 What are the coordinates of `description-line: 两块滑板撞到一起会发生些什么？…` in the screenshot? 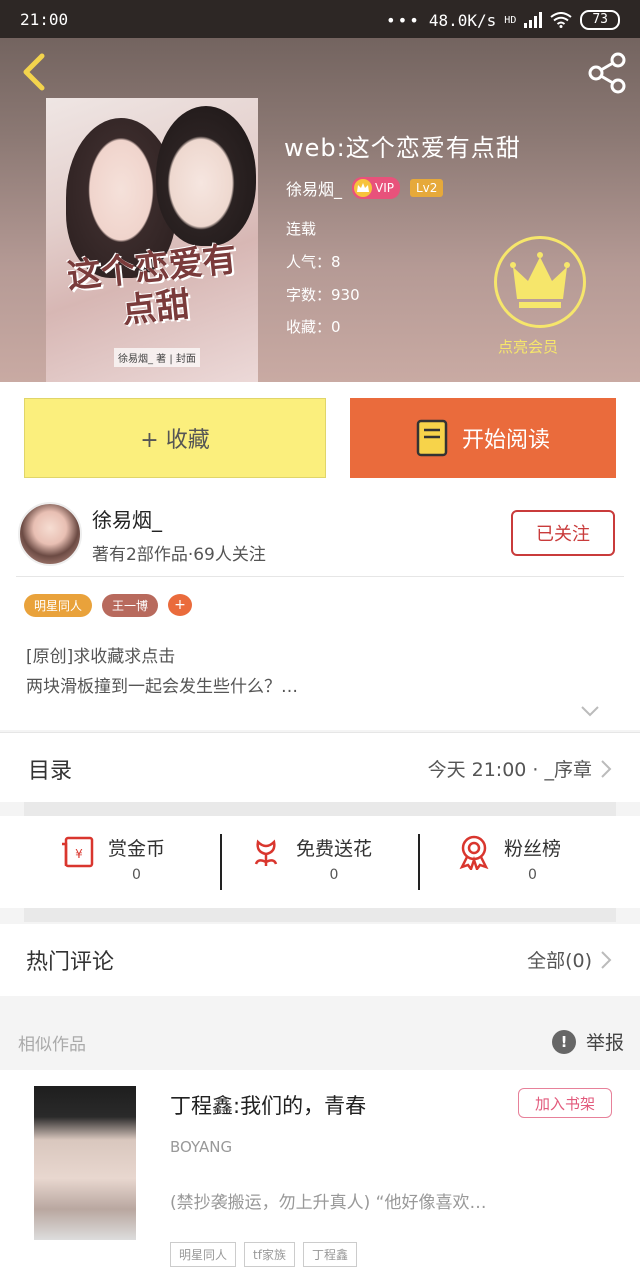 It's located at (162, 687).